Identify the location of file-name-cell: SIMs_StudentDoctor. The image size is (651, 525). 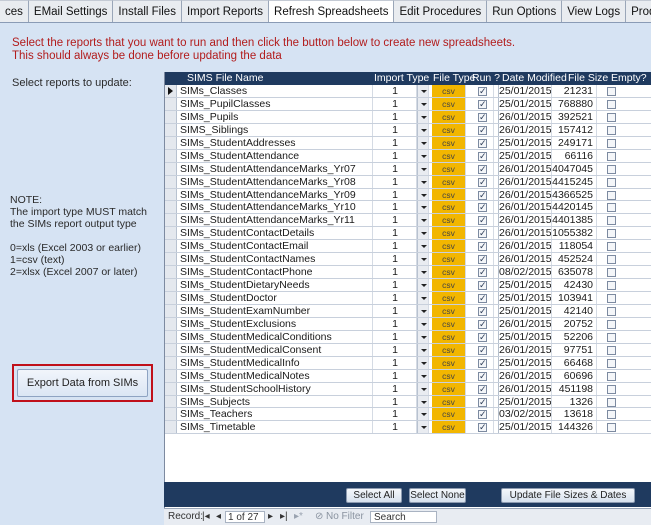
(275, 298).